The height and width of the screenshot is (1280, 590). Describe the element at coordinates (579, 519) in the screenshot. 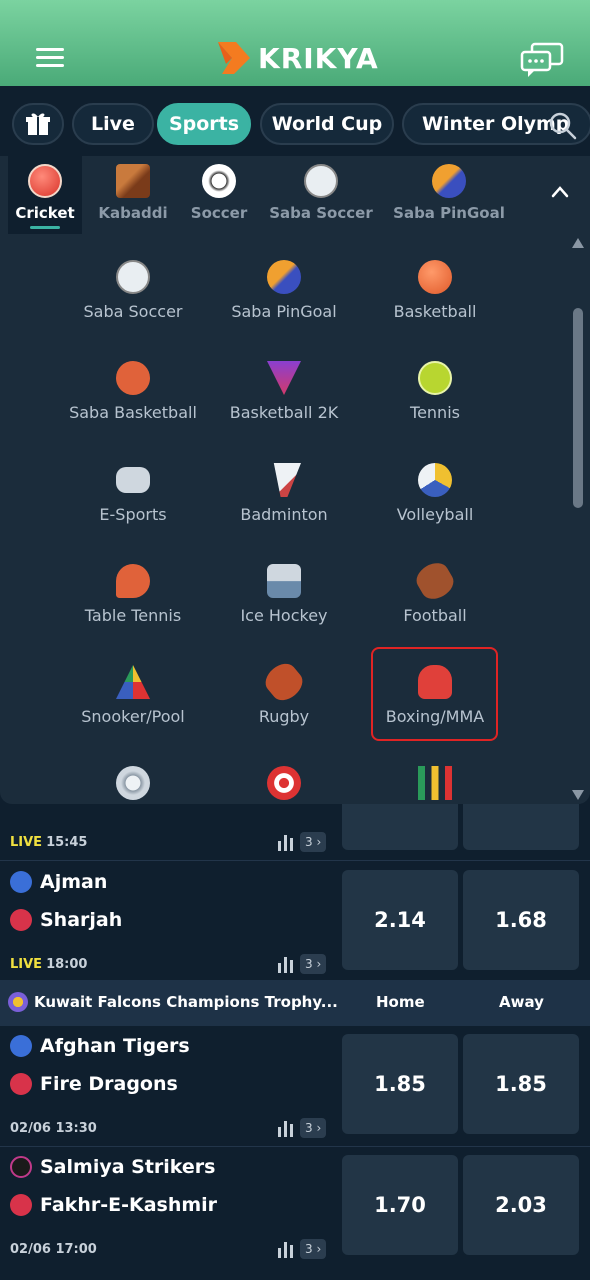

I see `dropdown-scrollbar` at that location.